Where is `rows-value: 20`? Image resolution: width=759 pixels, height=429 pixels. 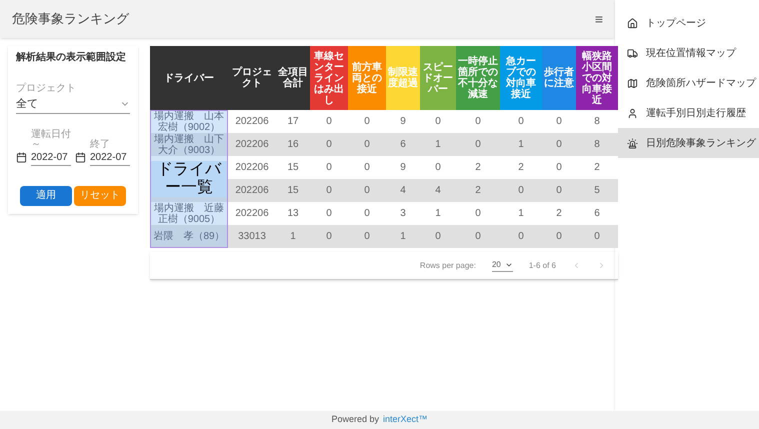
rows-value: 20 is located at coordinates (496, 265).